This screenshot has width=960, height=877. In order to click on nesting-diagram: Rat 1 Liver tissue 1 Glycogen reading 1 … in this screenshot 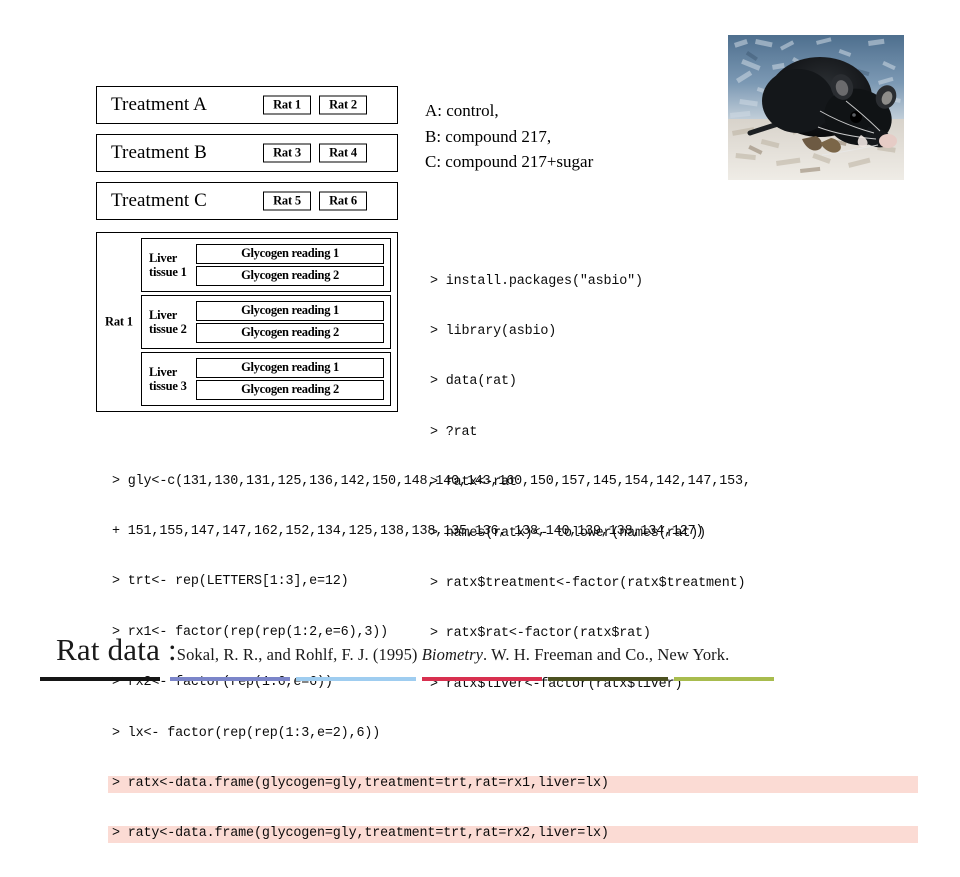, I will do `click(247, 322)`.